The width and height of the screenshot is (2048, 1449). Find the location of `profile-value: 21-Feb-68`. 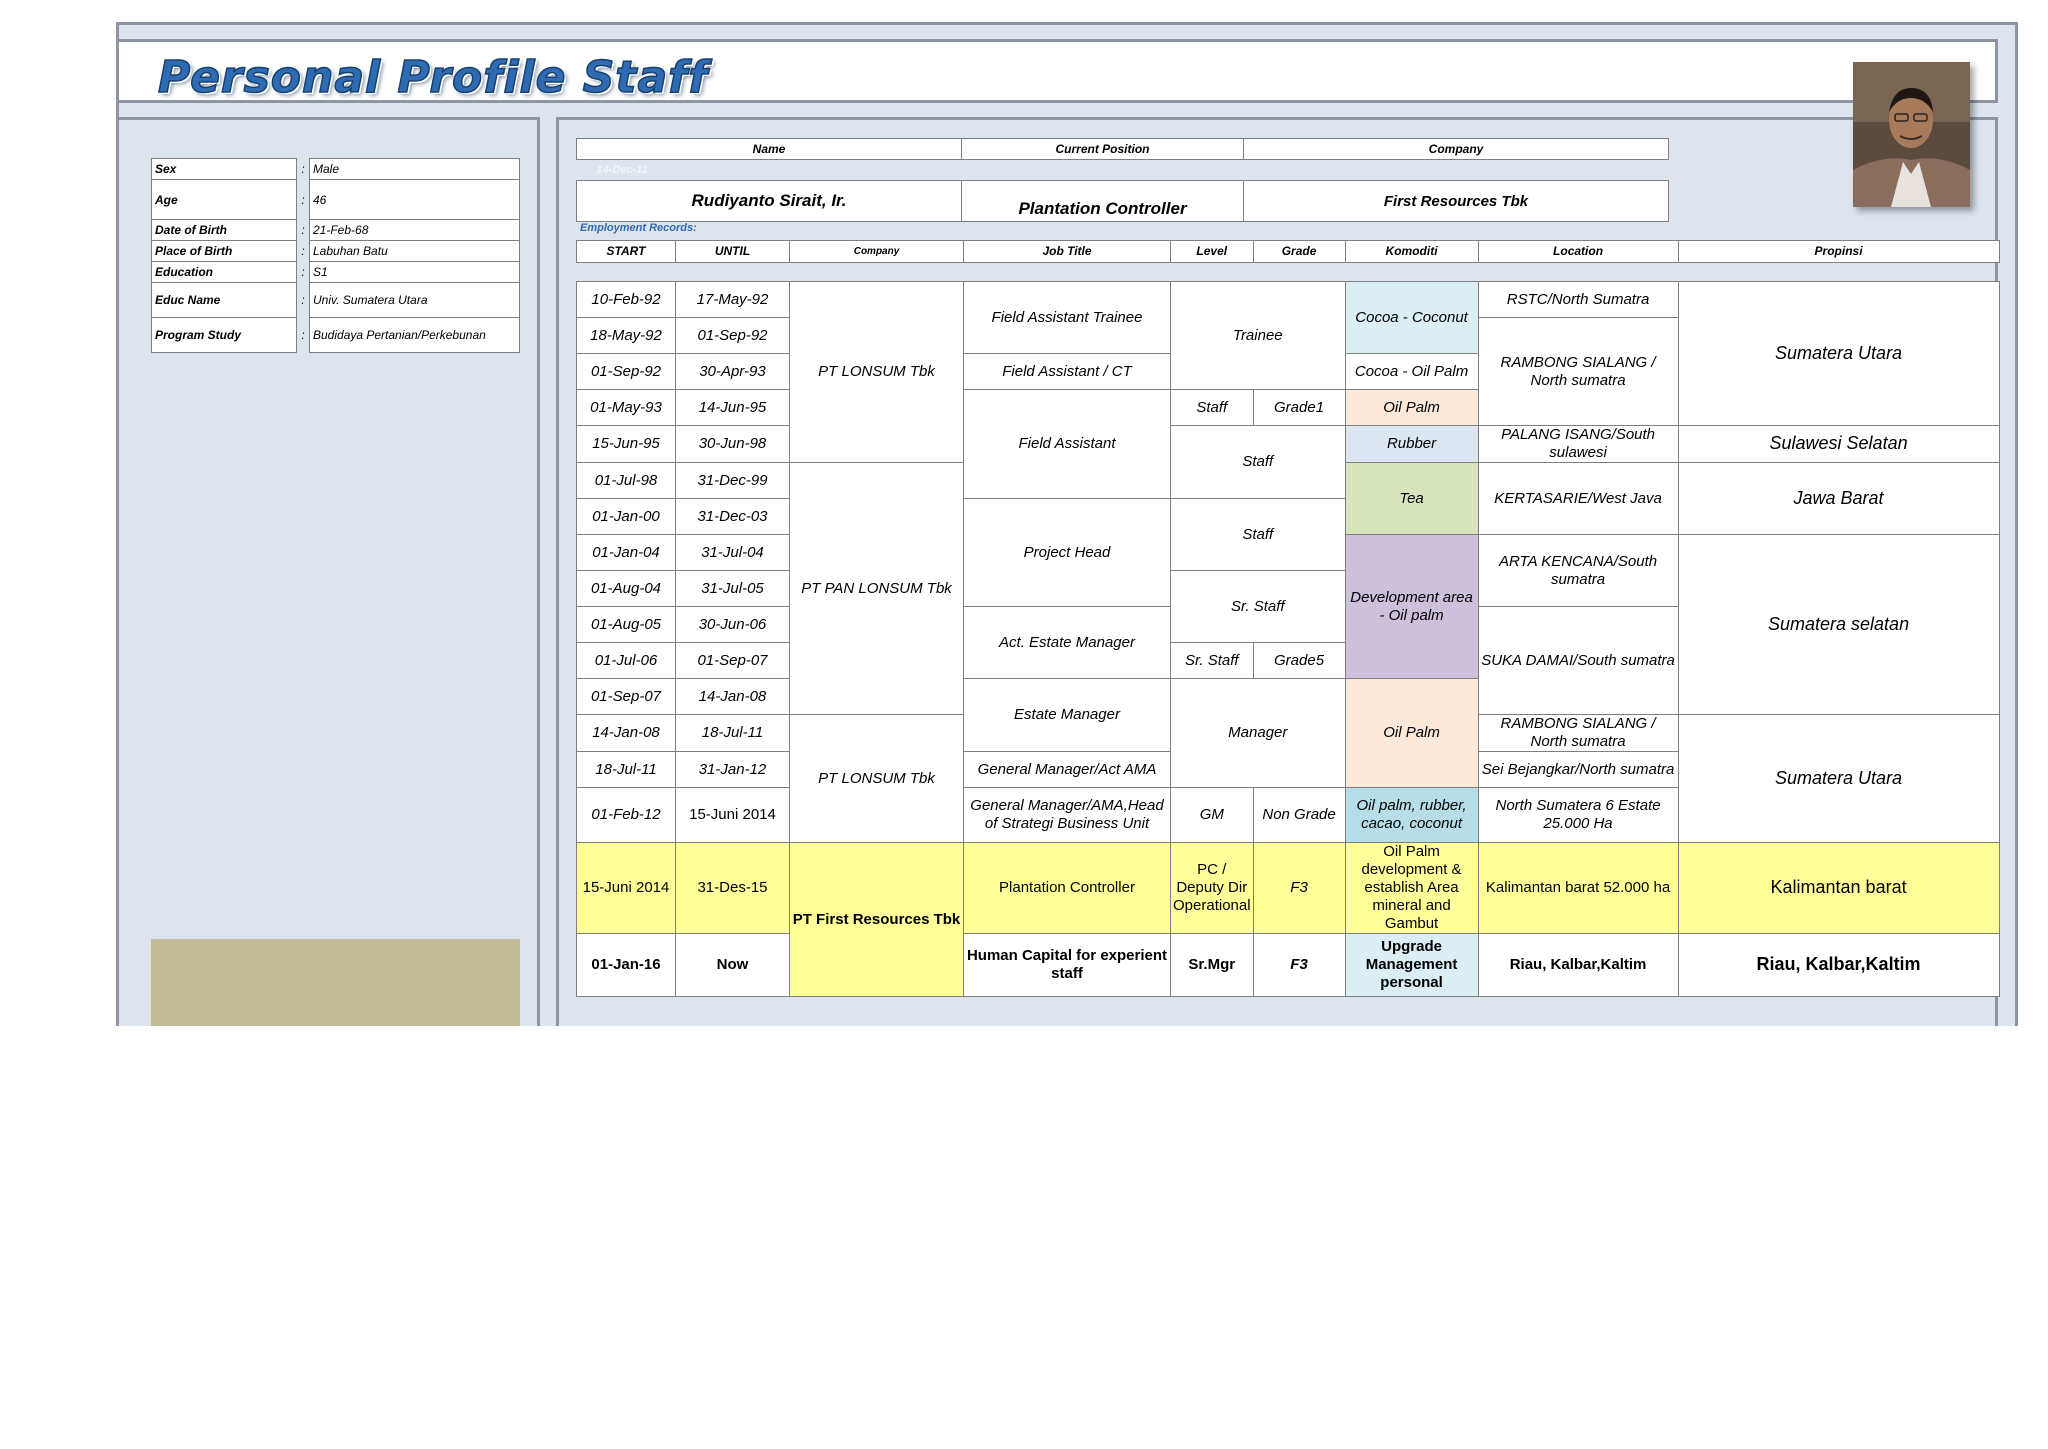

profile-value: 21-Feb-68 is located at coordinates (414, 230).